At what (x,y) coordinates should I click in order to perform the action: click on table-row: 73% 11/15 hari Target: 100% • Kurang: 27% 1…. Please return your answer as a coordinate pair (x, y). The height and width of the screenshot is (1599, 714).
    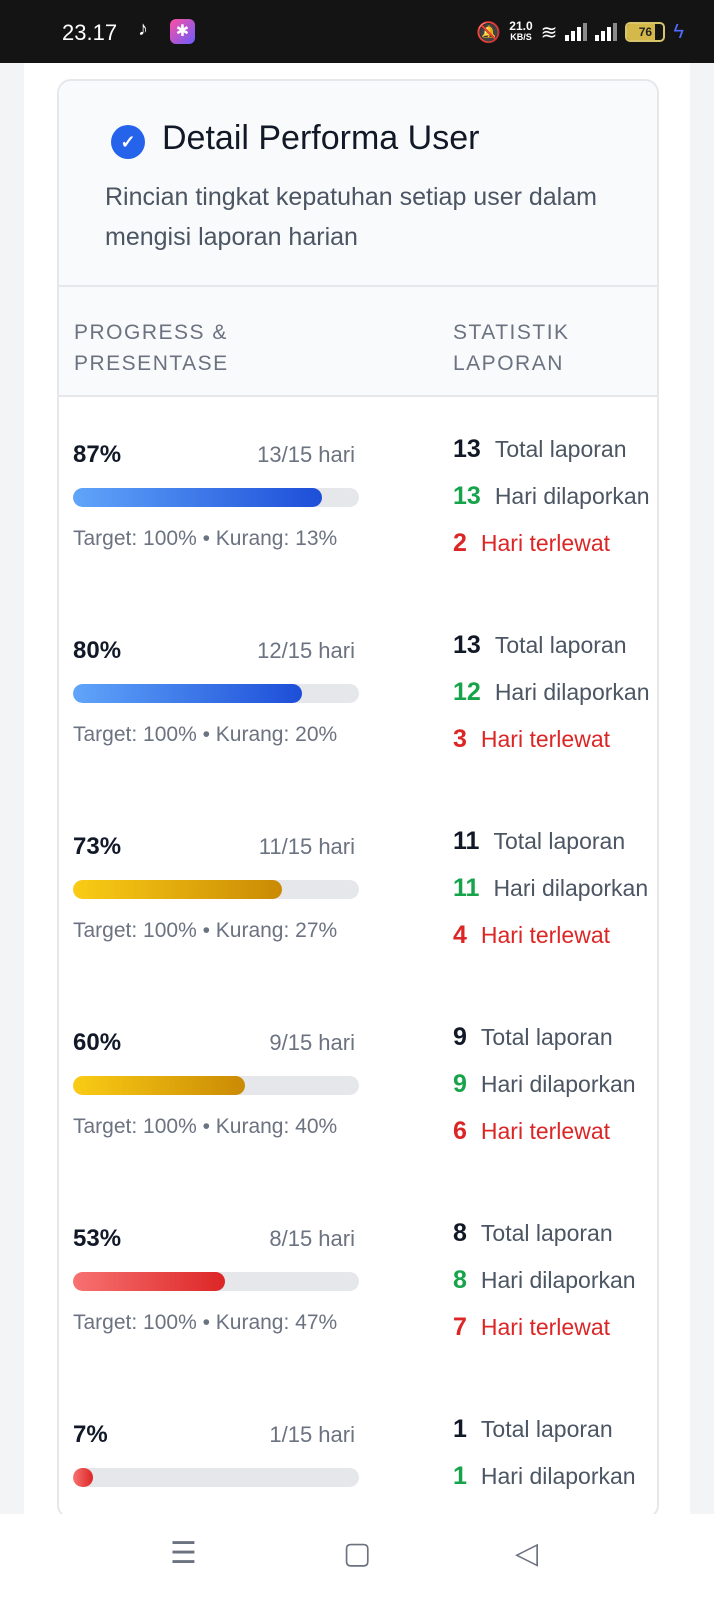
    Looking at the image, I should click on (358, 889).